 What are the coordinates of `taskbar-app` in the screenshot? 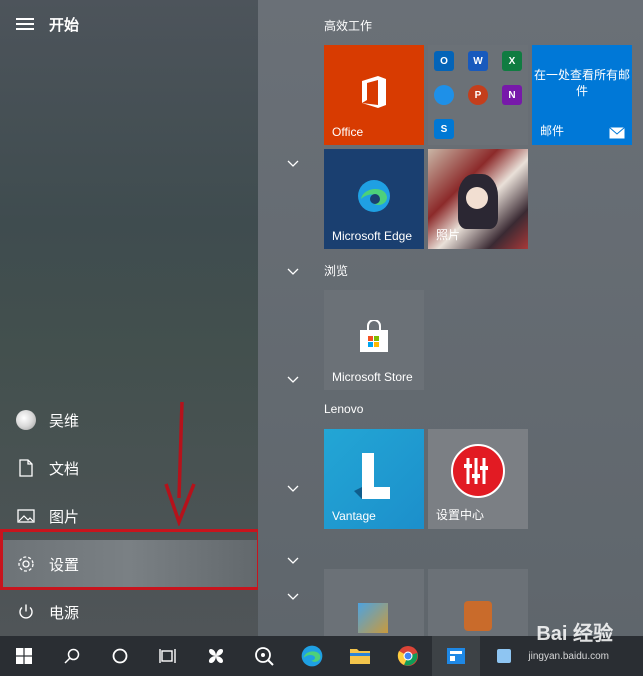 It's located at (504, 656).